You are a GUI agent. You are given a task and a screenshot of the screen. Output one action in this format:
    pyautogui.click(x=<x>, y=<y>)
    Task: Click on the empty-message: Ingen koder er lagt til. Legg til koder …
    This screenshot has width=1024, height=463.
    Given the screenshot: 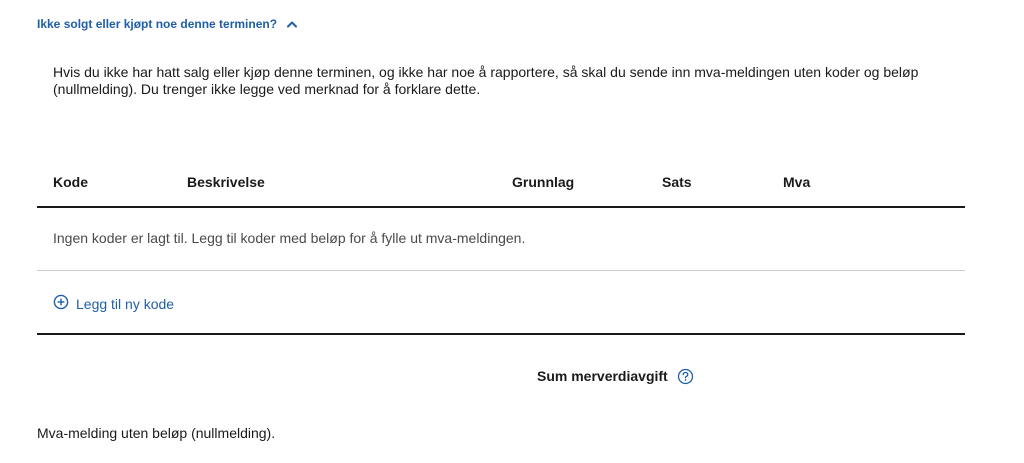 What is the action you would take?
    pyautogui.click(x=289, y=238)
    